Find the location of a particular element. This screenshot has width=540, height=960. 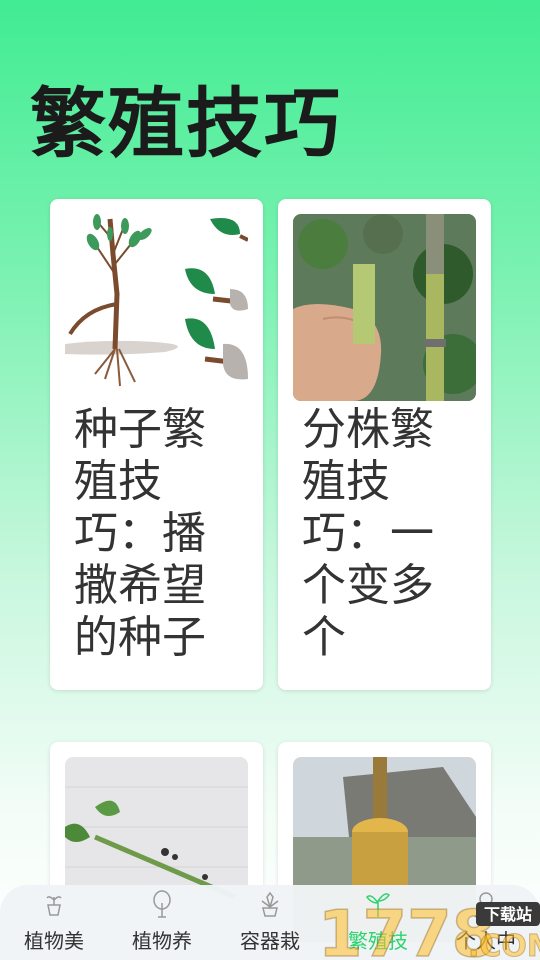

succulent-icon is located at coordinates (270, 904).